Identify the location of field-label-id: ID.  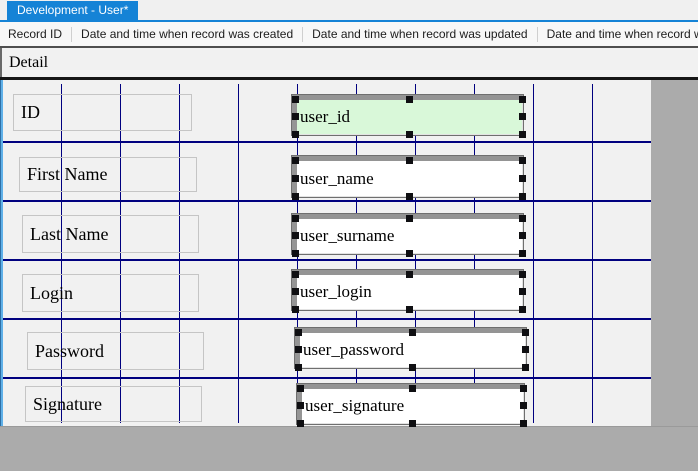
(102, 112).